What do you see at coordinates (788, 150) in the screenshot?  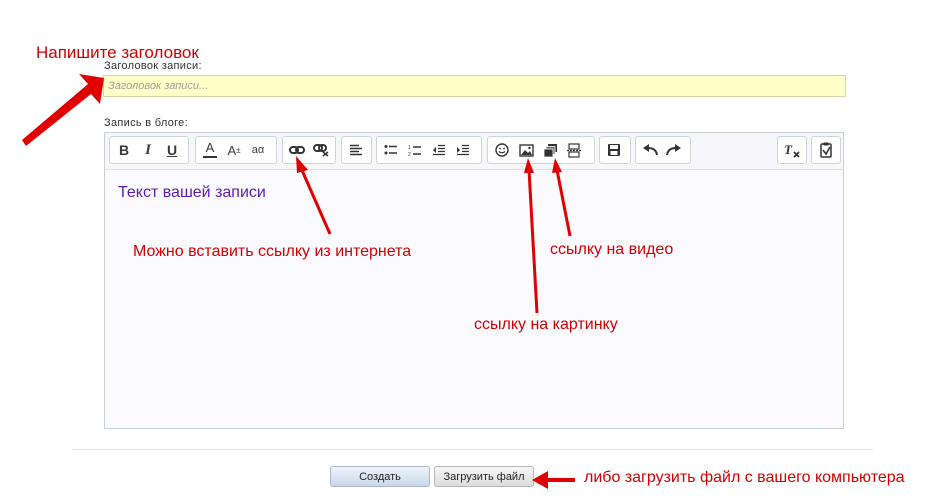 I see `svg-text: T` at bounding box center [788, 150].